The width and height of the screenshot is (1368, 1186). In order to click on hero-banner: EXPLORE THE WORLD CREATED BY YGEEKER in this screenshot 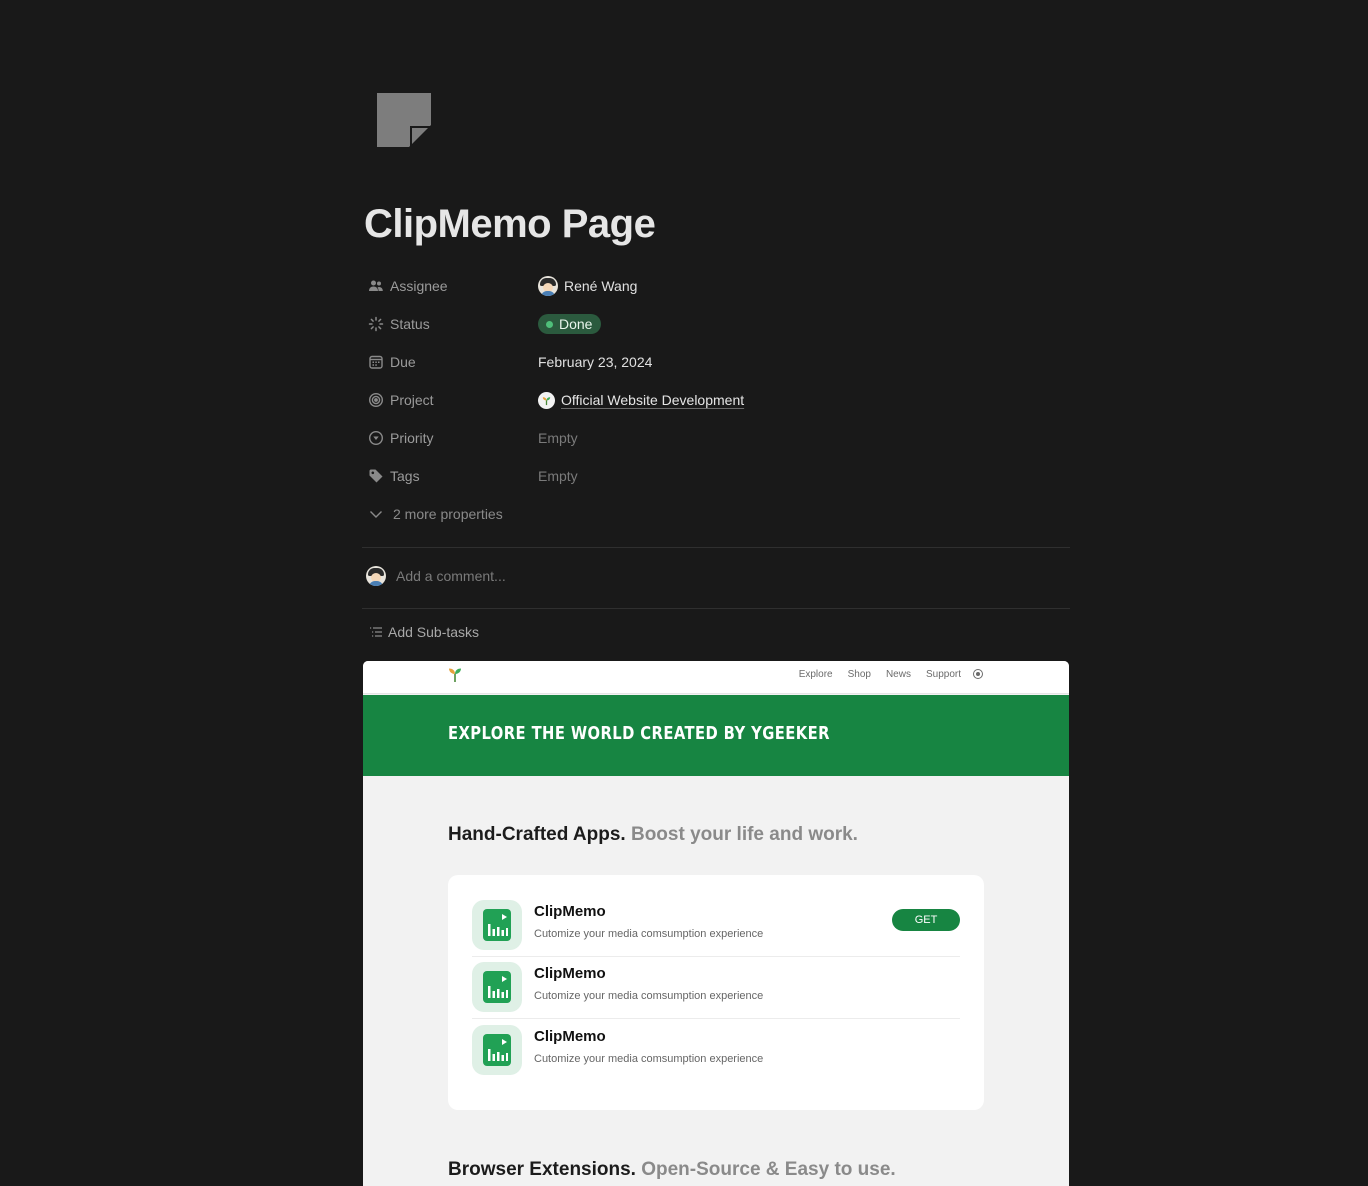, I will do `click(716, 735)`.